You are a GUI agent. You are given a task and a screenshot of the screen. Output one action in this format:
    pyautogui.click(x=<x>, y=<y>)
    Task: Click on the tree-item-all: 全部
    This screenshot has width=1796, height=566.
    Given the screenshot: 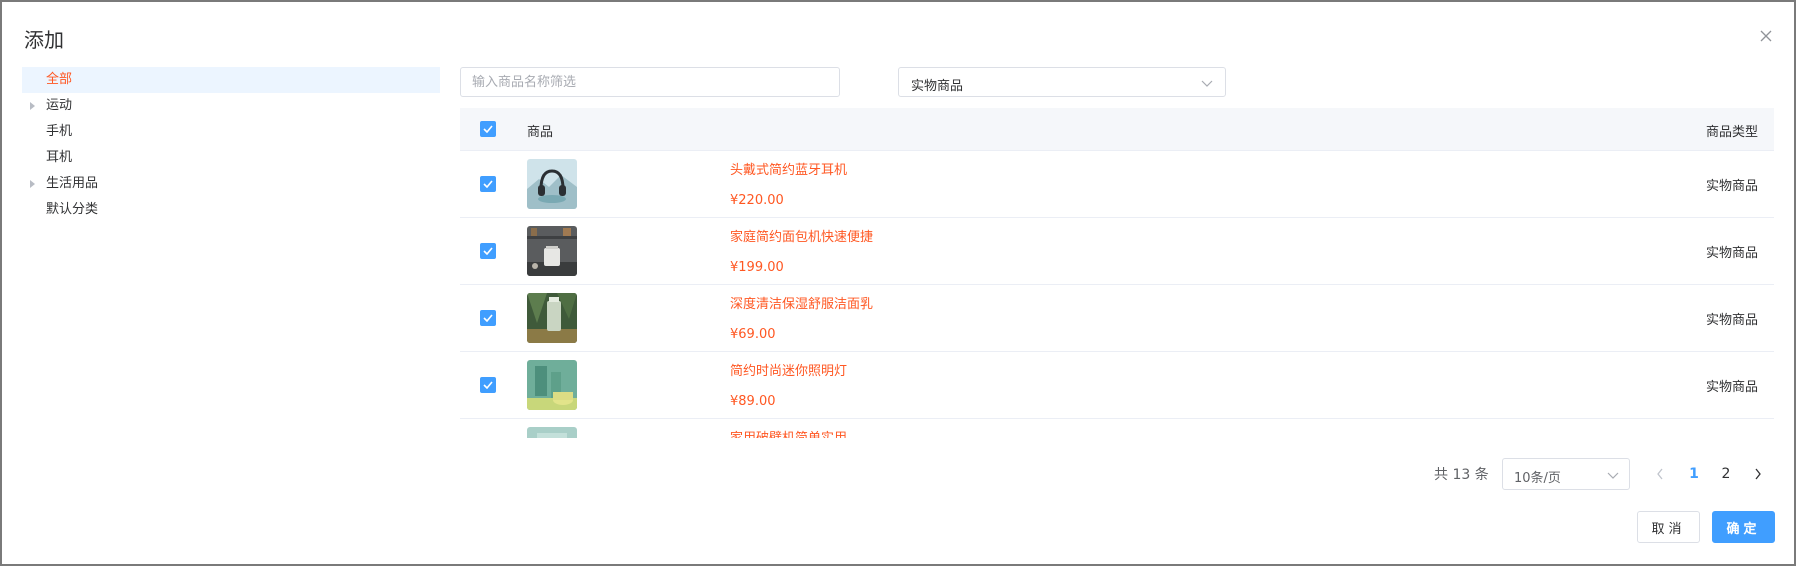 What is the action you would take?
    pyautogui.click(x=231, y=80)
    